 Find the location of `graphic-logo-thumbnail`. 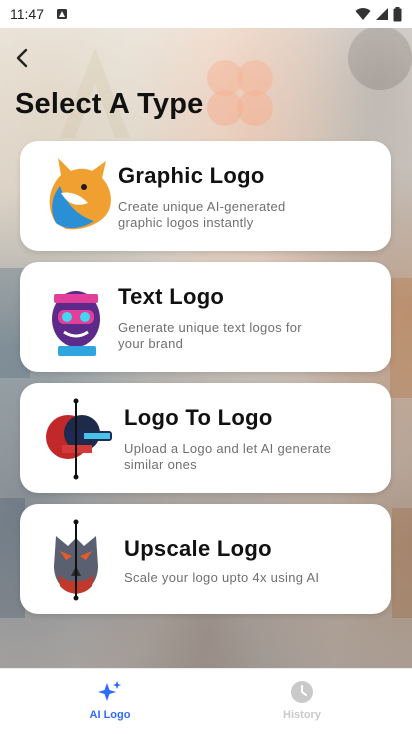

graphic-logo-thumbnail is located at coordinates (80, 194).